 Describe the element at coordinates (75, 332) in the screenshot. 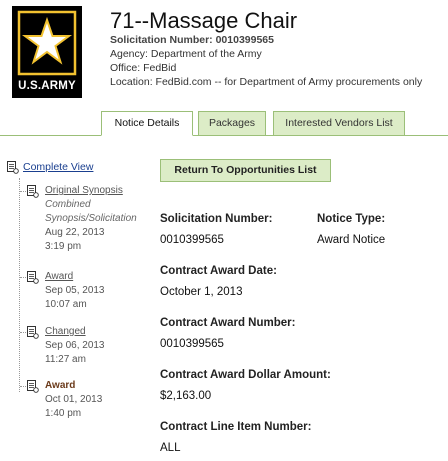

I see `history-item-title: Changed` at that location.